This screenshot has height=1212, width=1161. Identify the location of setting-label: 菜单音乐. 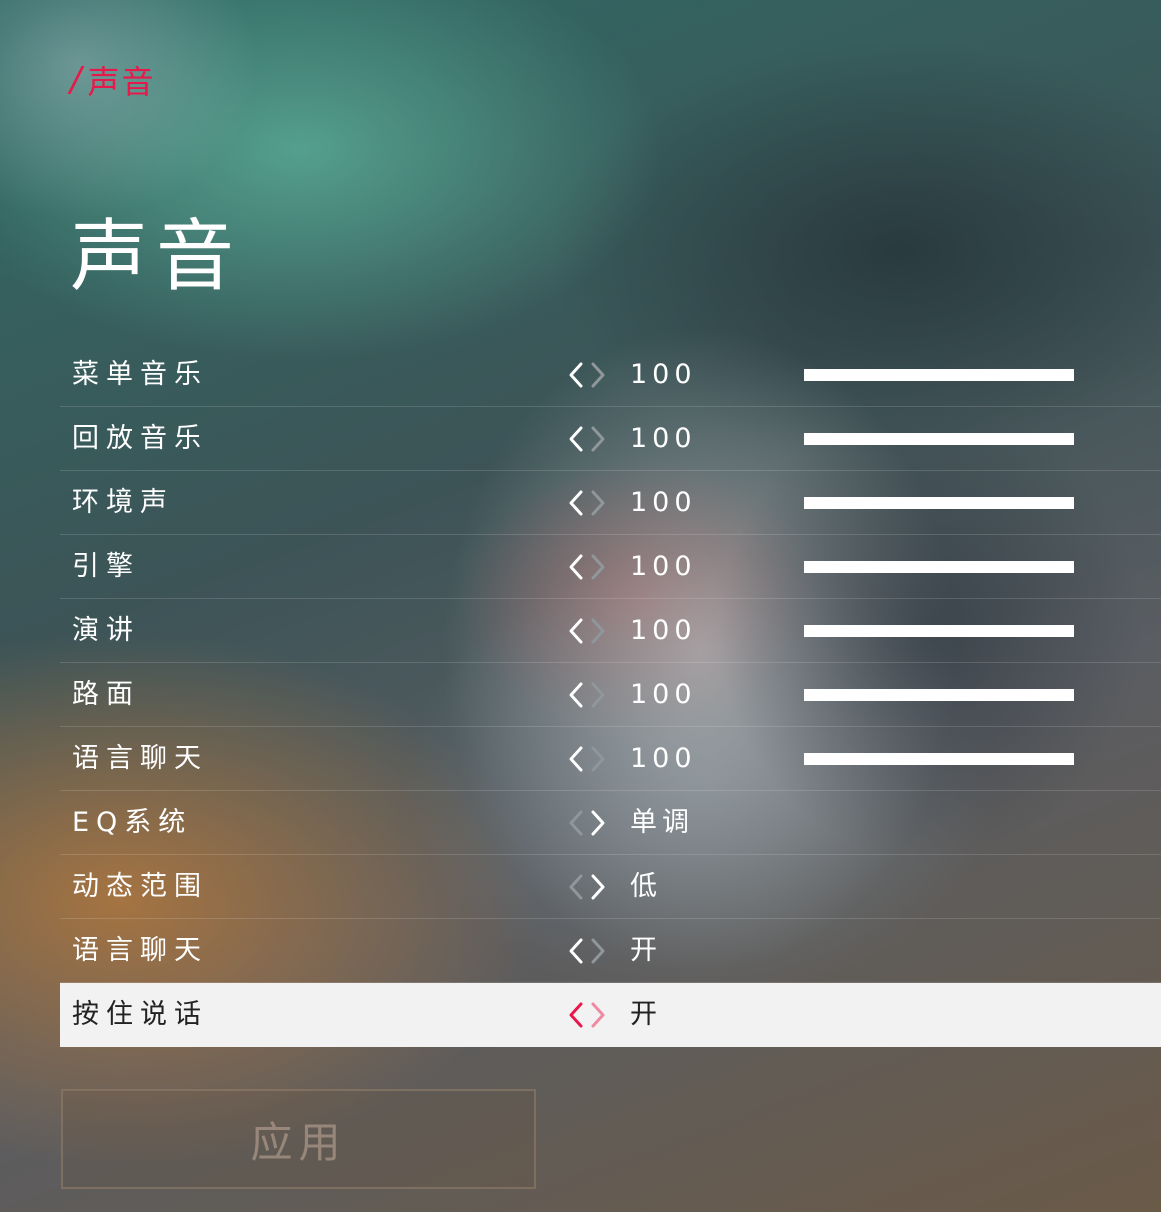
(140, 374).